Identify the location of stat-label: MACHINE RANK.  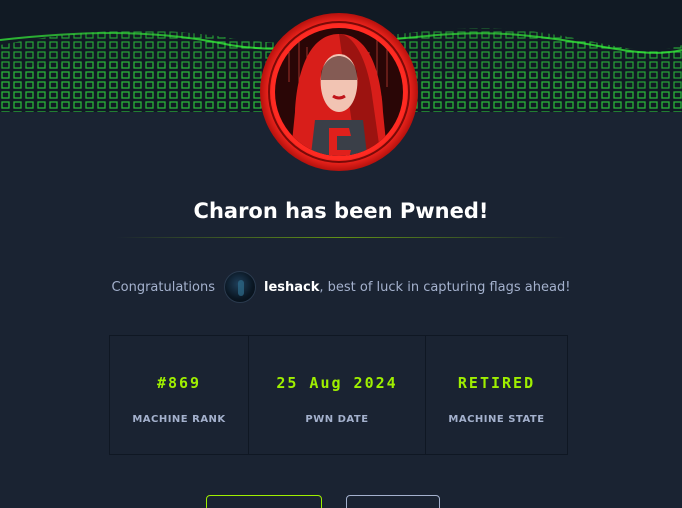
(179, 419).